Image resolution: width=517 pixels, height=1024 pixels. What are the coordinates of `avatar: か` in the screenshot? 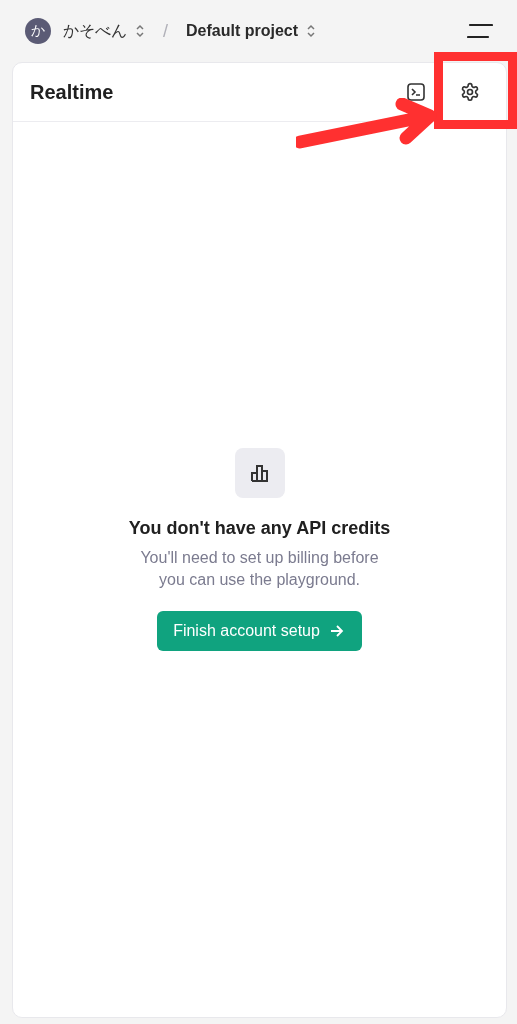 It's located at (38, 31).